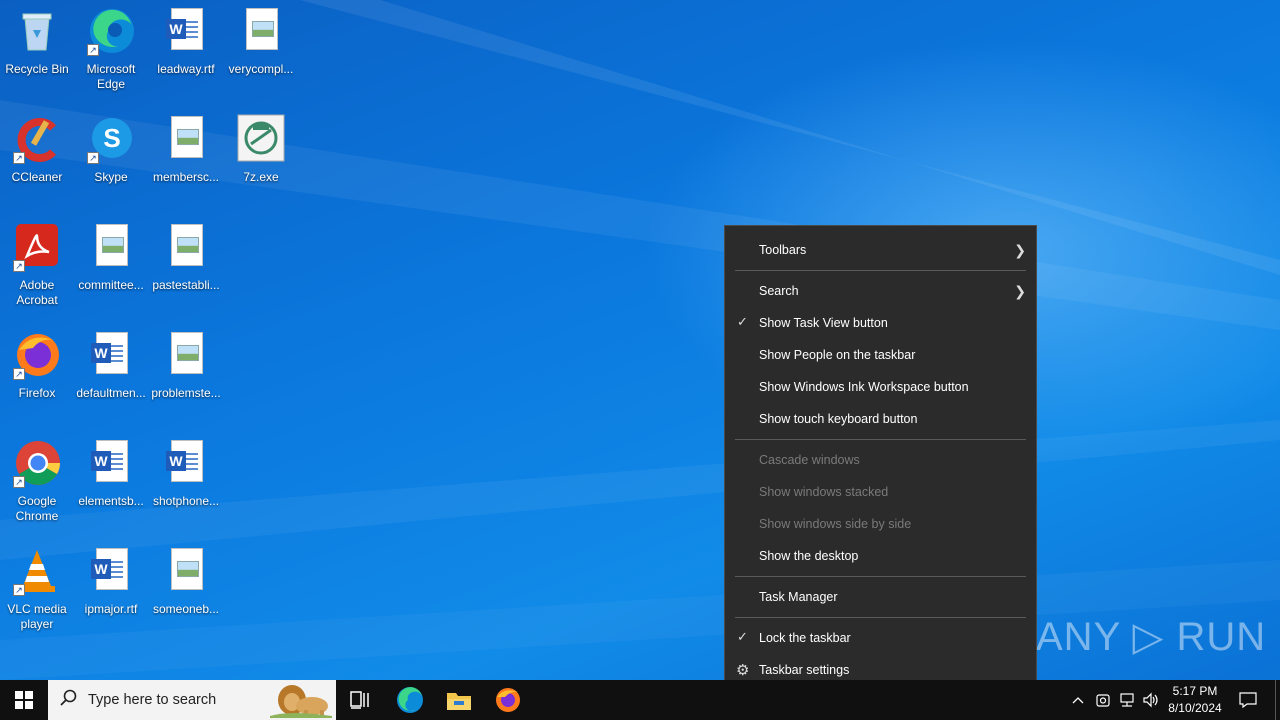 The image size is (1280, 720). I want to click on vlc-icon: ↗, so click(37, 571).